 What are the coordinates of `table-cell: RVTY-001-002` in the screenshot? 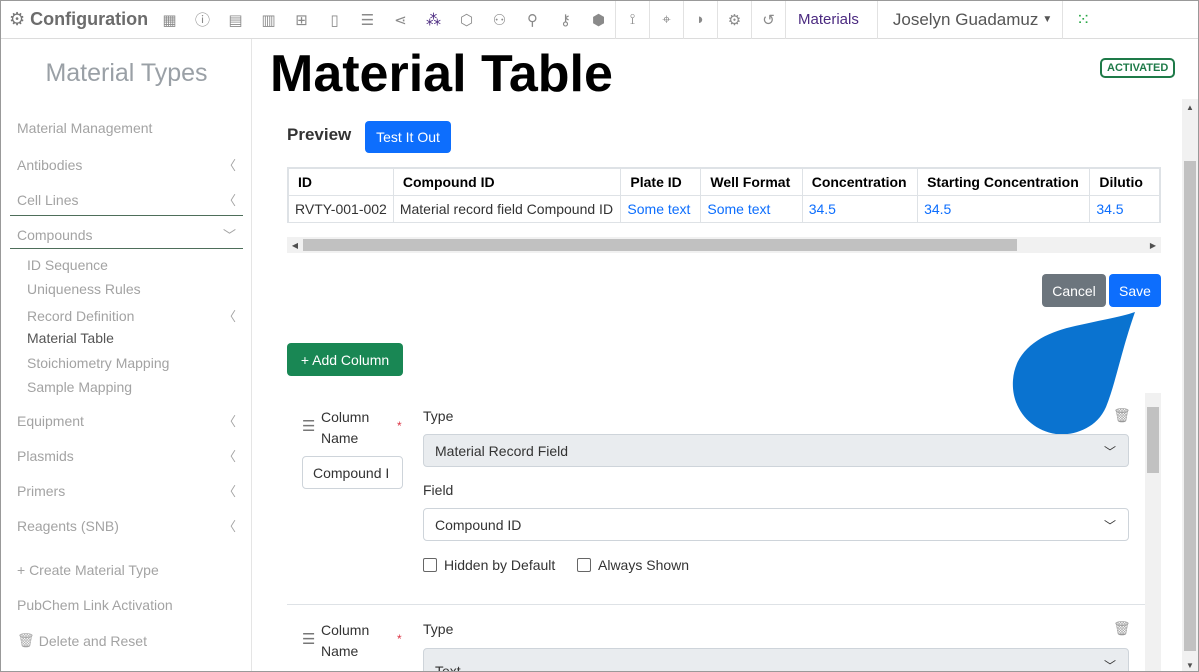 It's located at (341, 208).